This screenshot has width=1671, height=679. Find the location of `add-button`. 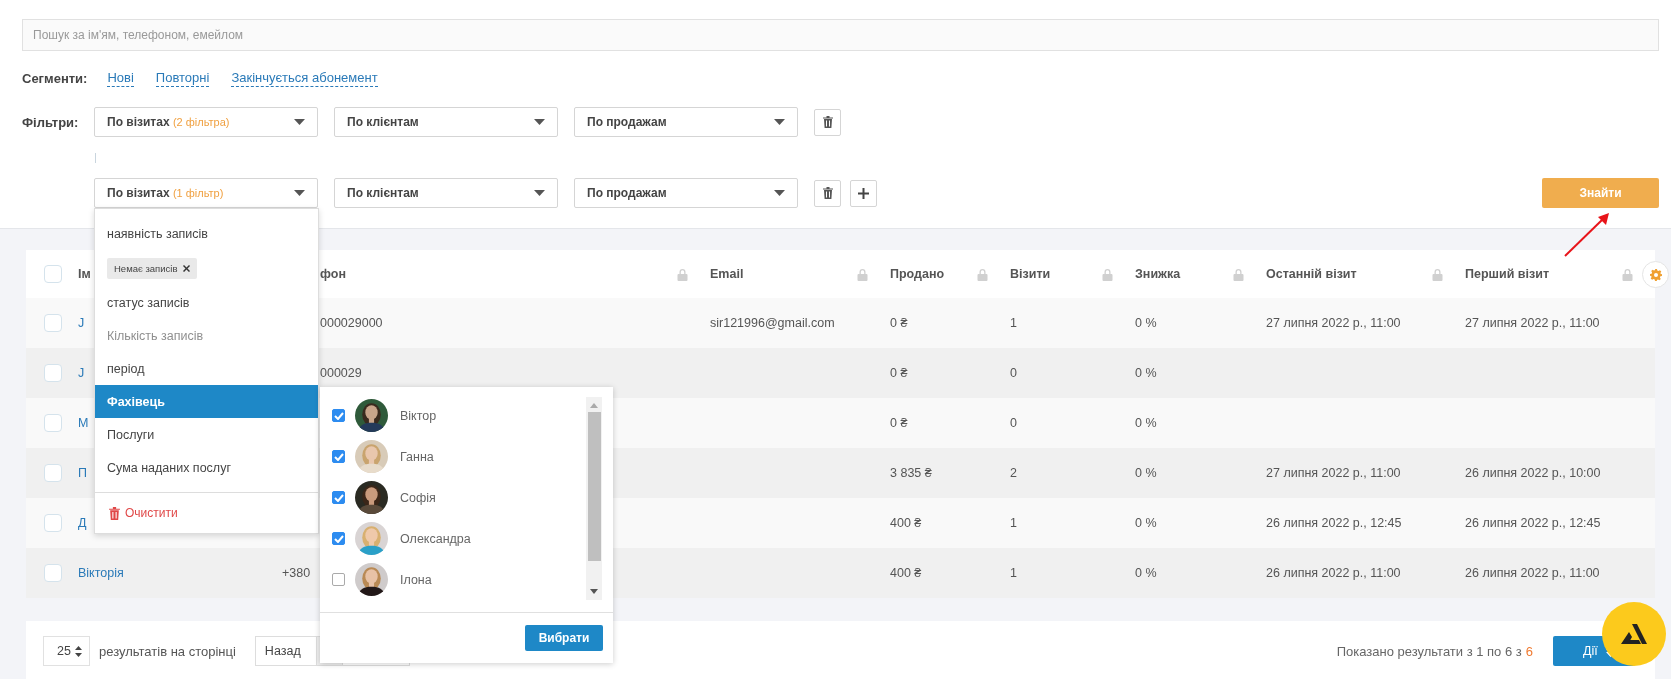

add-button is located at coordinates (863, 193).